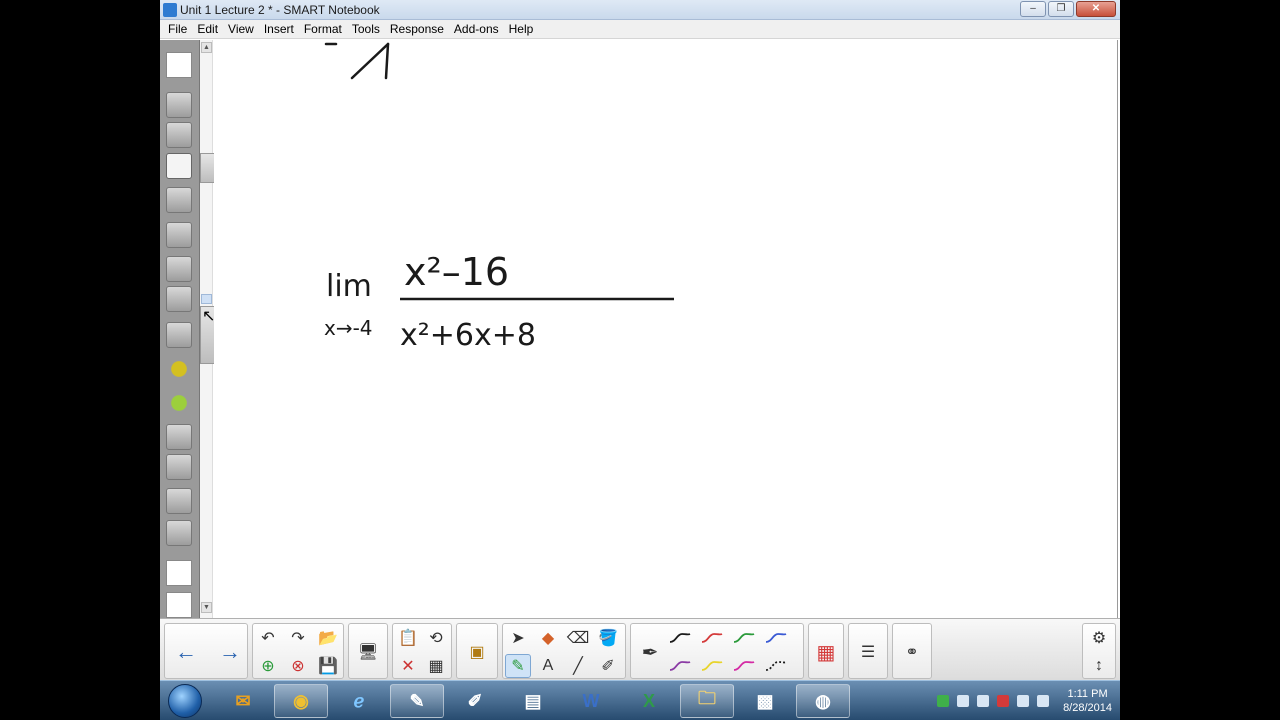 This screenshot has width=1280, height=720. I want to click on menu-response: Response, so click(418, 29).